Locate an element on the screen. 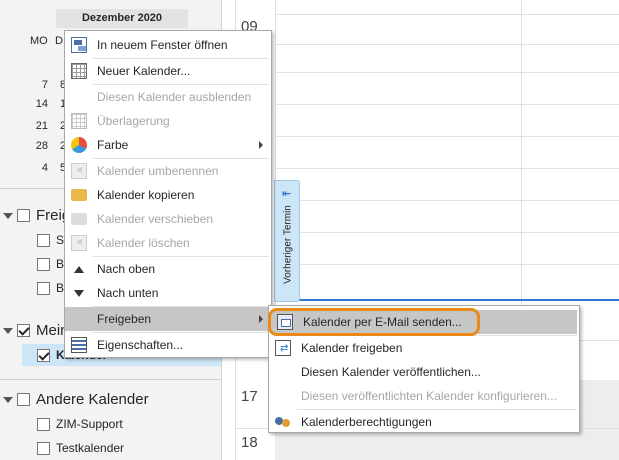 Image resolution: width=619 pixels, height=460 pixels. menu-item-open-new-window: In neuem Fenster öffnen is located at coordinates (168, 45).